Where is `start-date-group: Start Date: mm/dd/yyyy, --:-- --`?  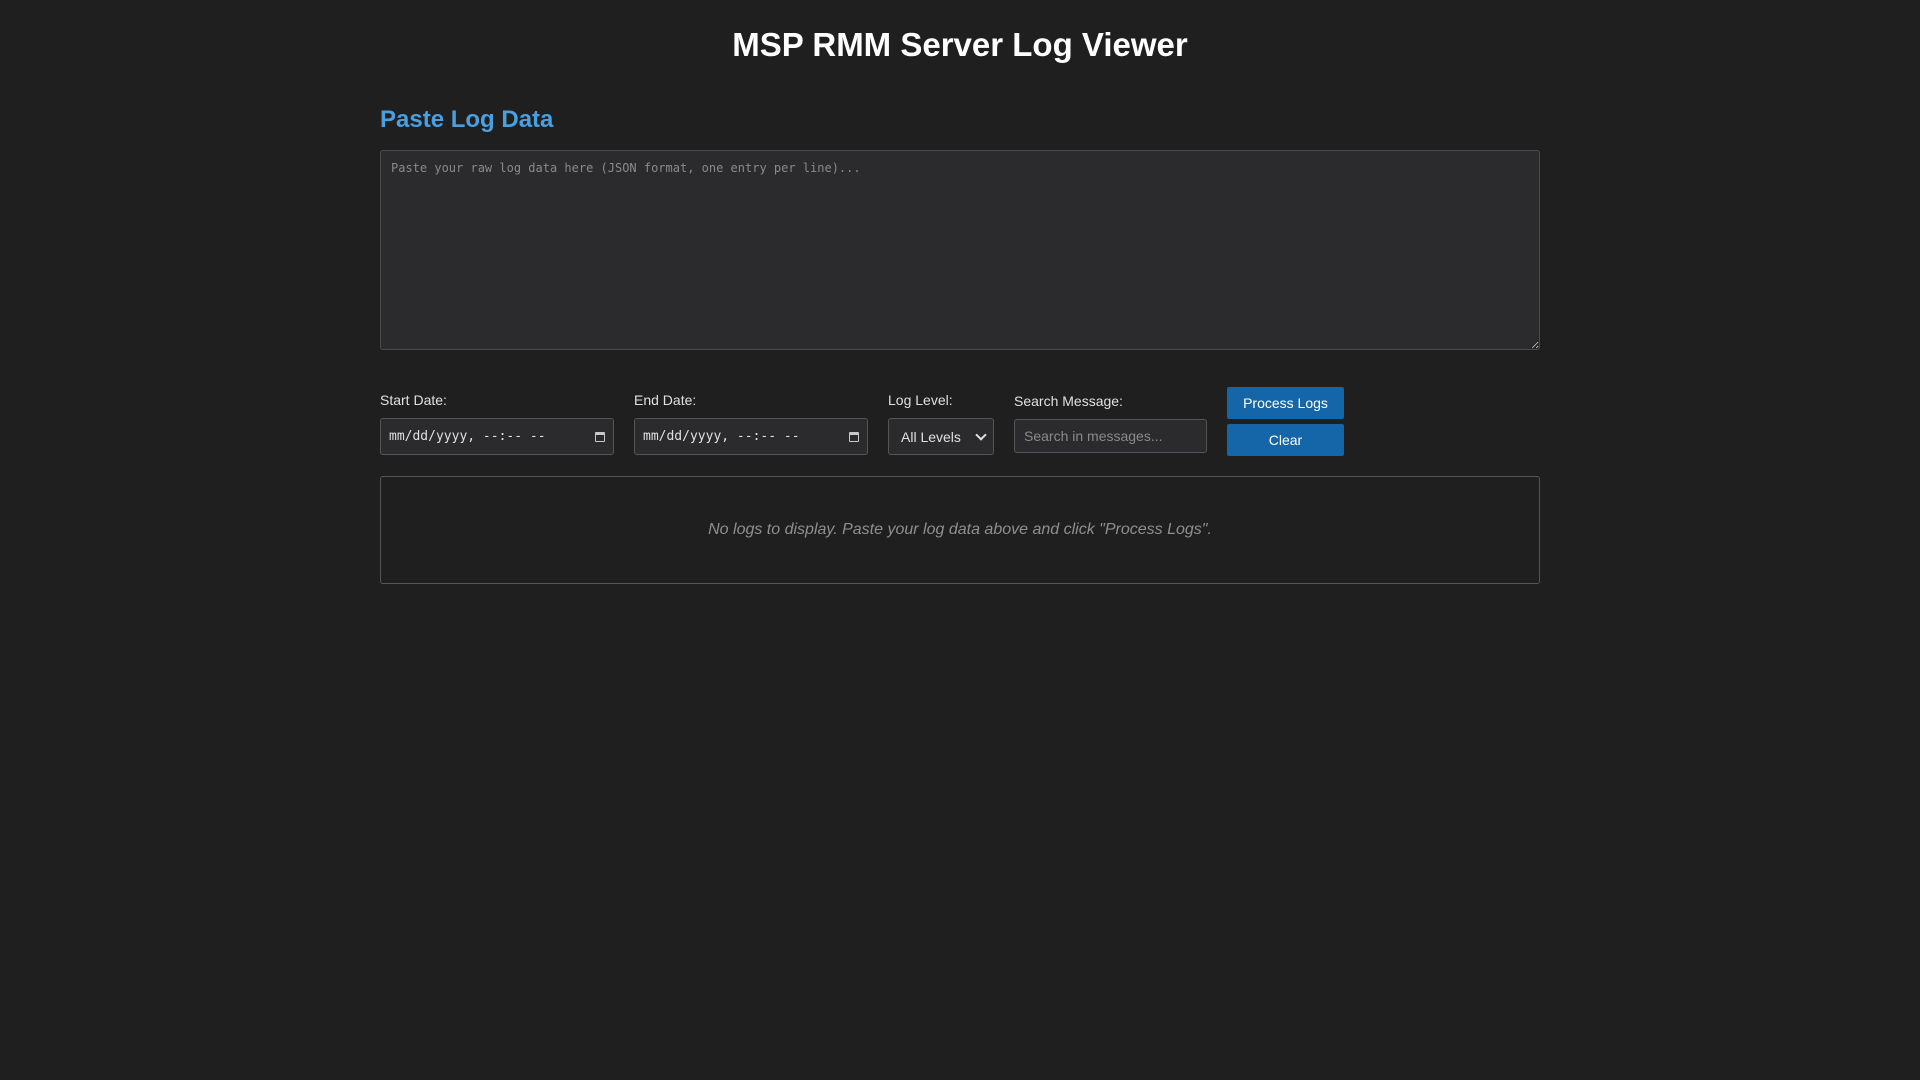 start-date-group: Start Date: mm/dd/yyyy, --:-- -- is located at coordinates (497, 423).